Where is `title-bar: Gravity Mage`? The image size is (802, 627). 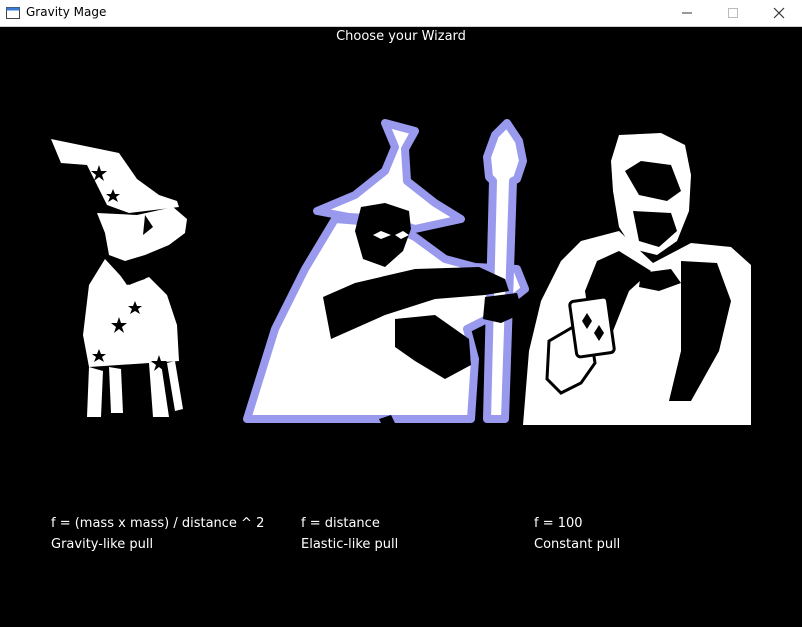
title-bar: Gravity Mage is located at coordinates (401, 13).